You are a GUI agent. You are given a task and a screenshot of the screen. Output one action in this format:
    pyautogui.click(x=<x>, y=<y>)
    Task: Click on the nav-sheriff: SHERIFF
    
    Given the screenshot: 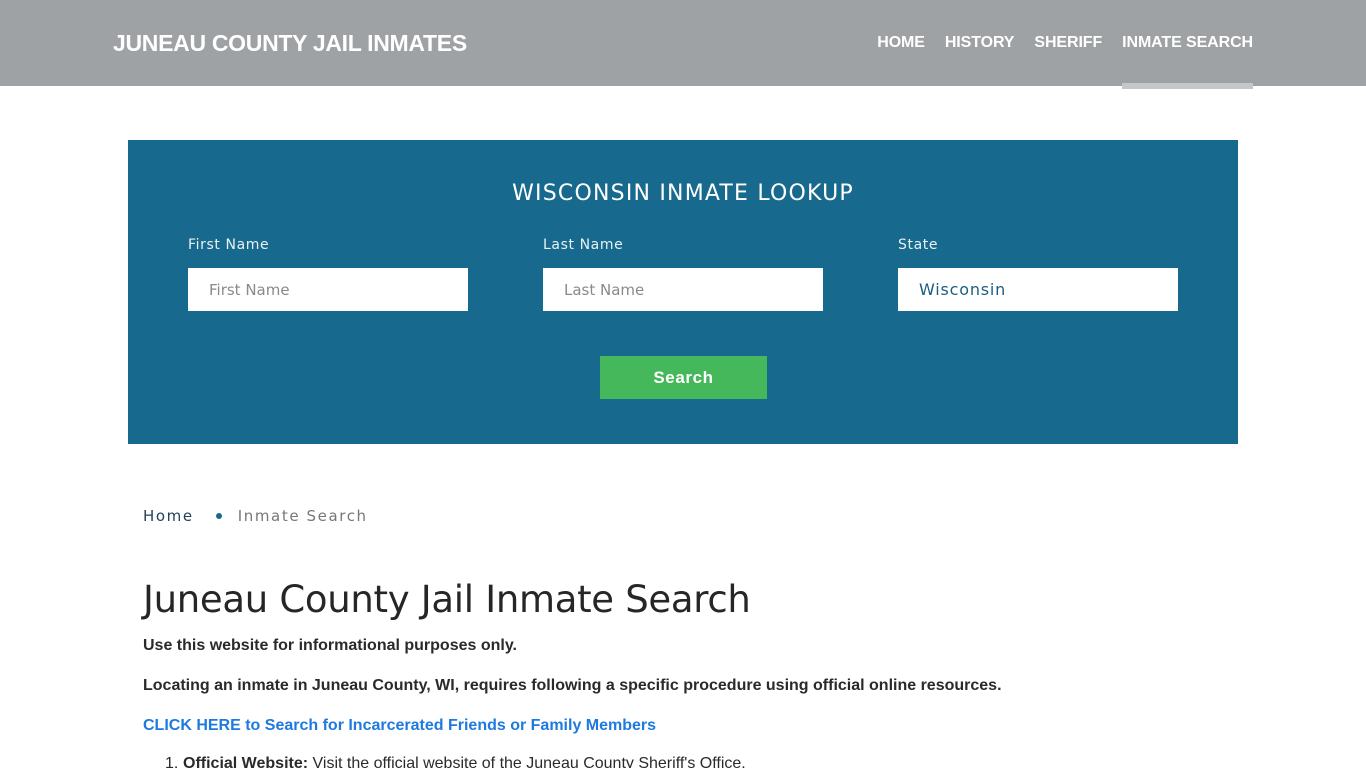 What is the action you would take?
    pyautogui.click(x=1068, y=43)
    